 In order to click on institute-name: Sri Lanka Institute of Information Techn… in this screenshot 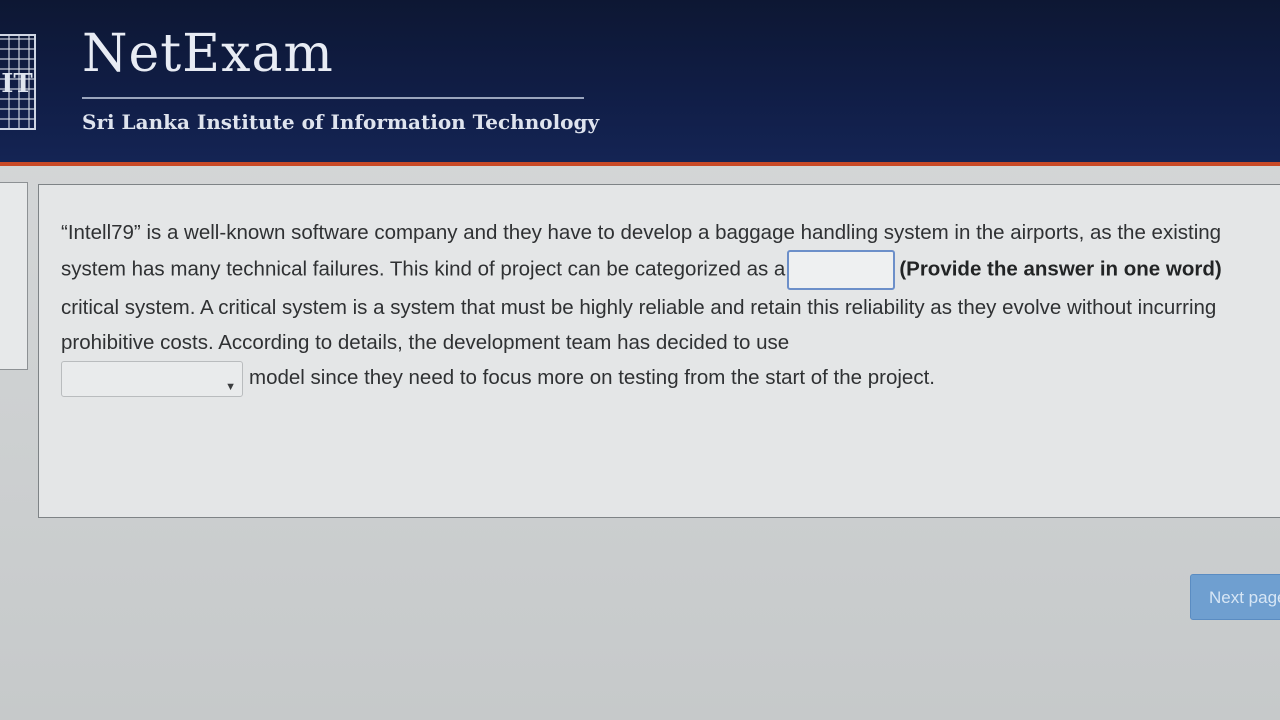, I will do `click(341, 122)`.